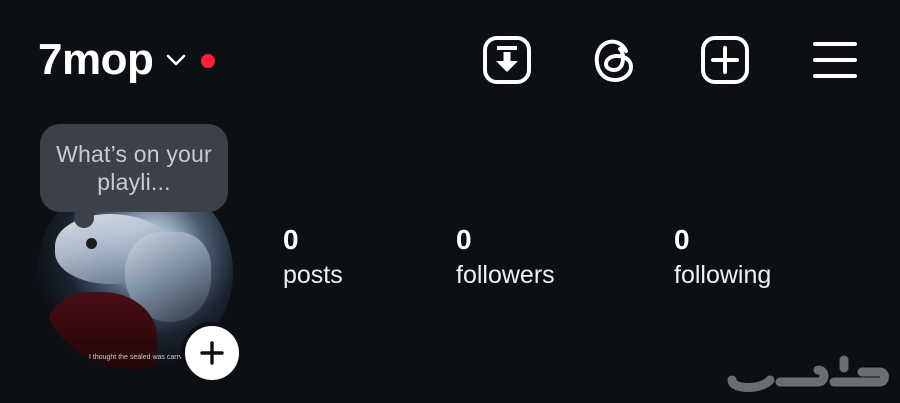 This screenshot has height=403, width=900. Describe the element at coordinates (96, 59) in the screenshot. I see `username: 7mop` at that location.